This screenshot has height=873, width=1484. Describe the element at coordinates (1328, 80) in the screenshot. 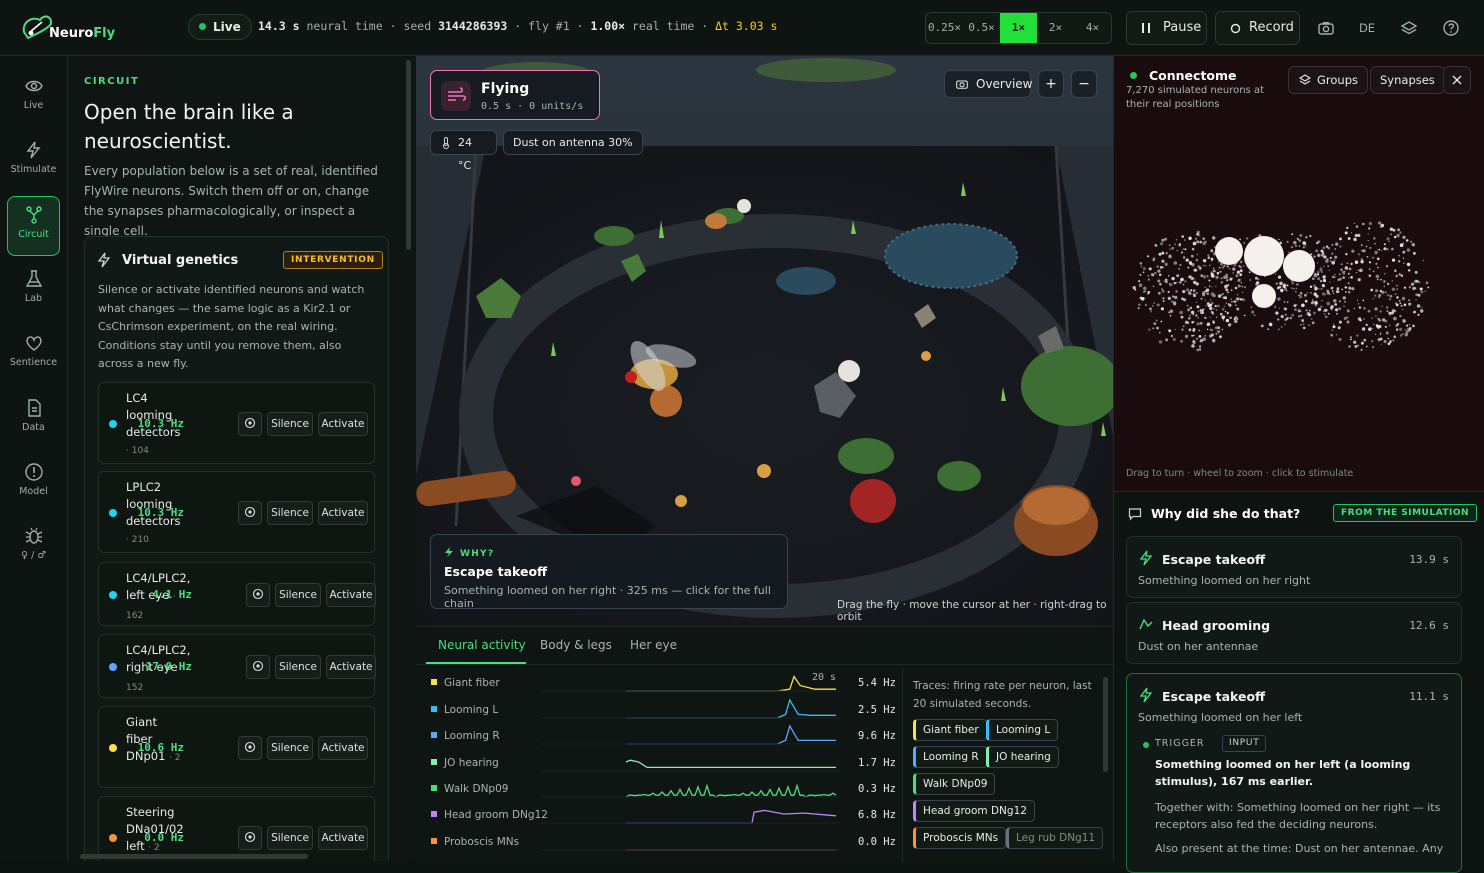

I see `groups-button: Groups` at that location.